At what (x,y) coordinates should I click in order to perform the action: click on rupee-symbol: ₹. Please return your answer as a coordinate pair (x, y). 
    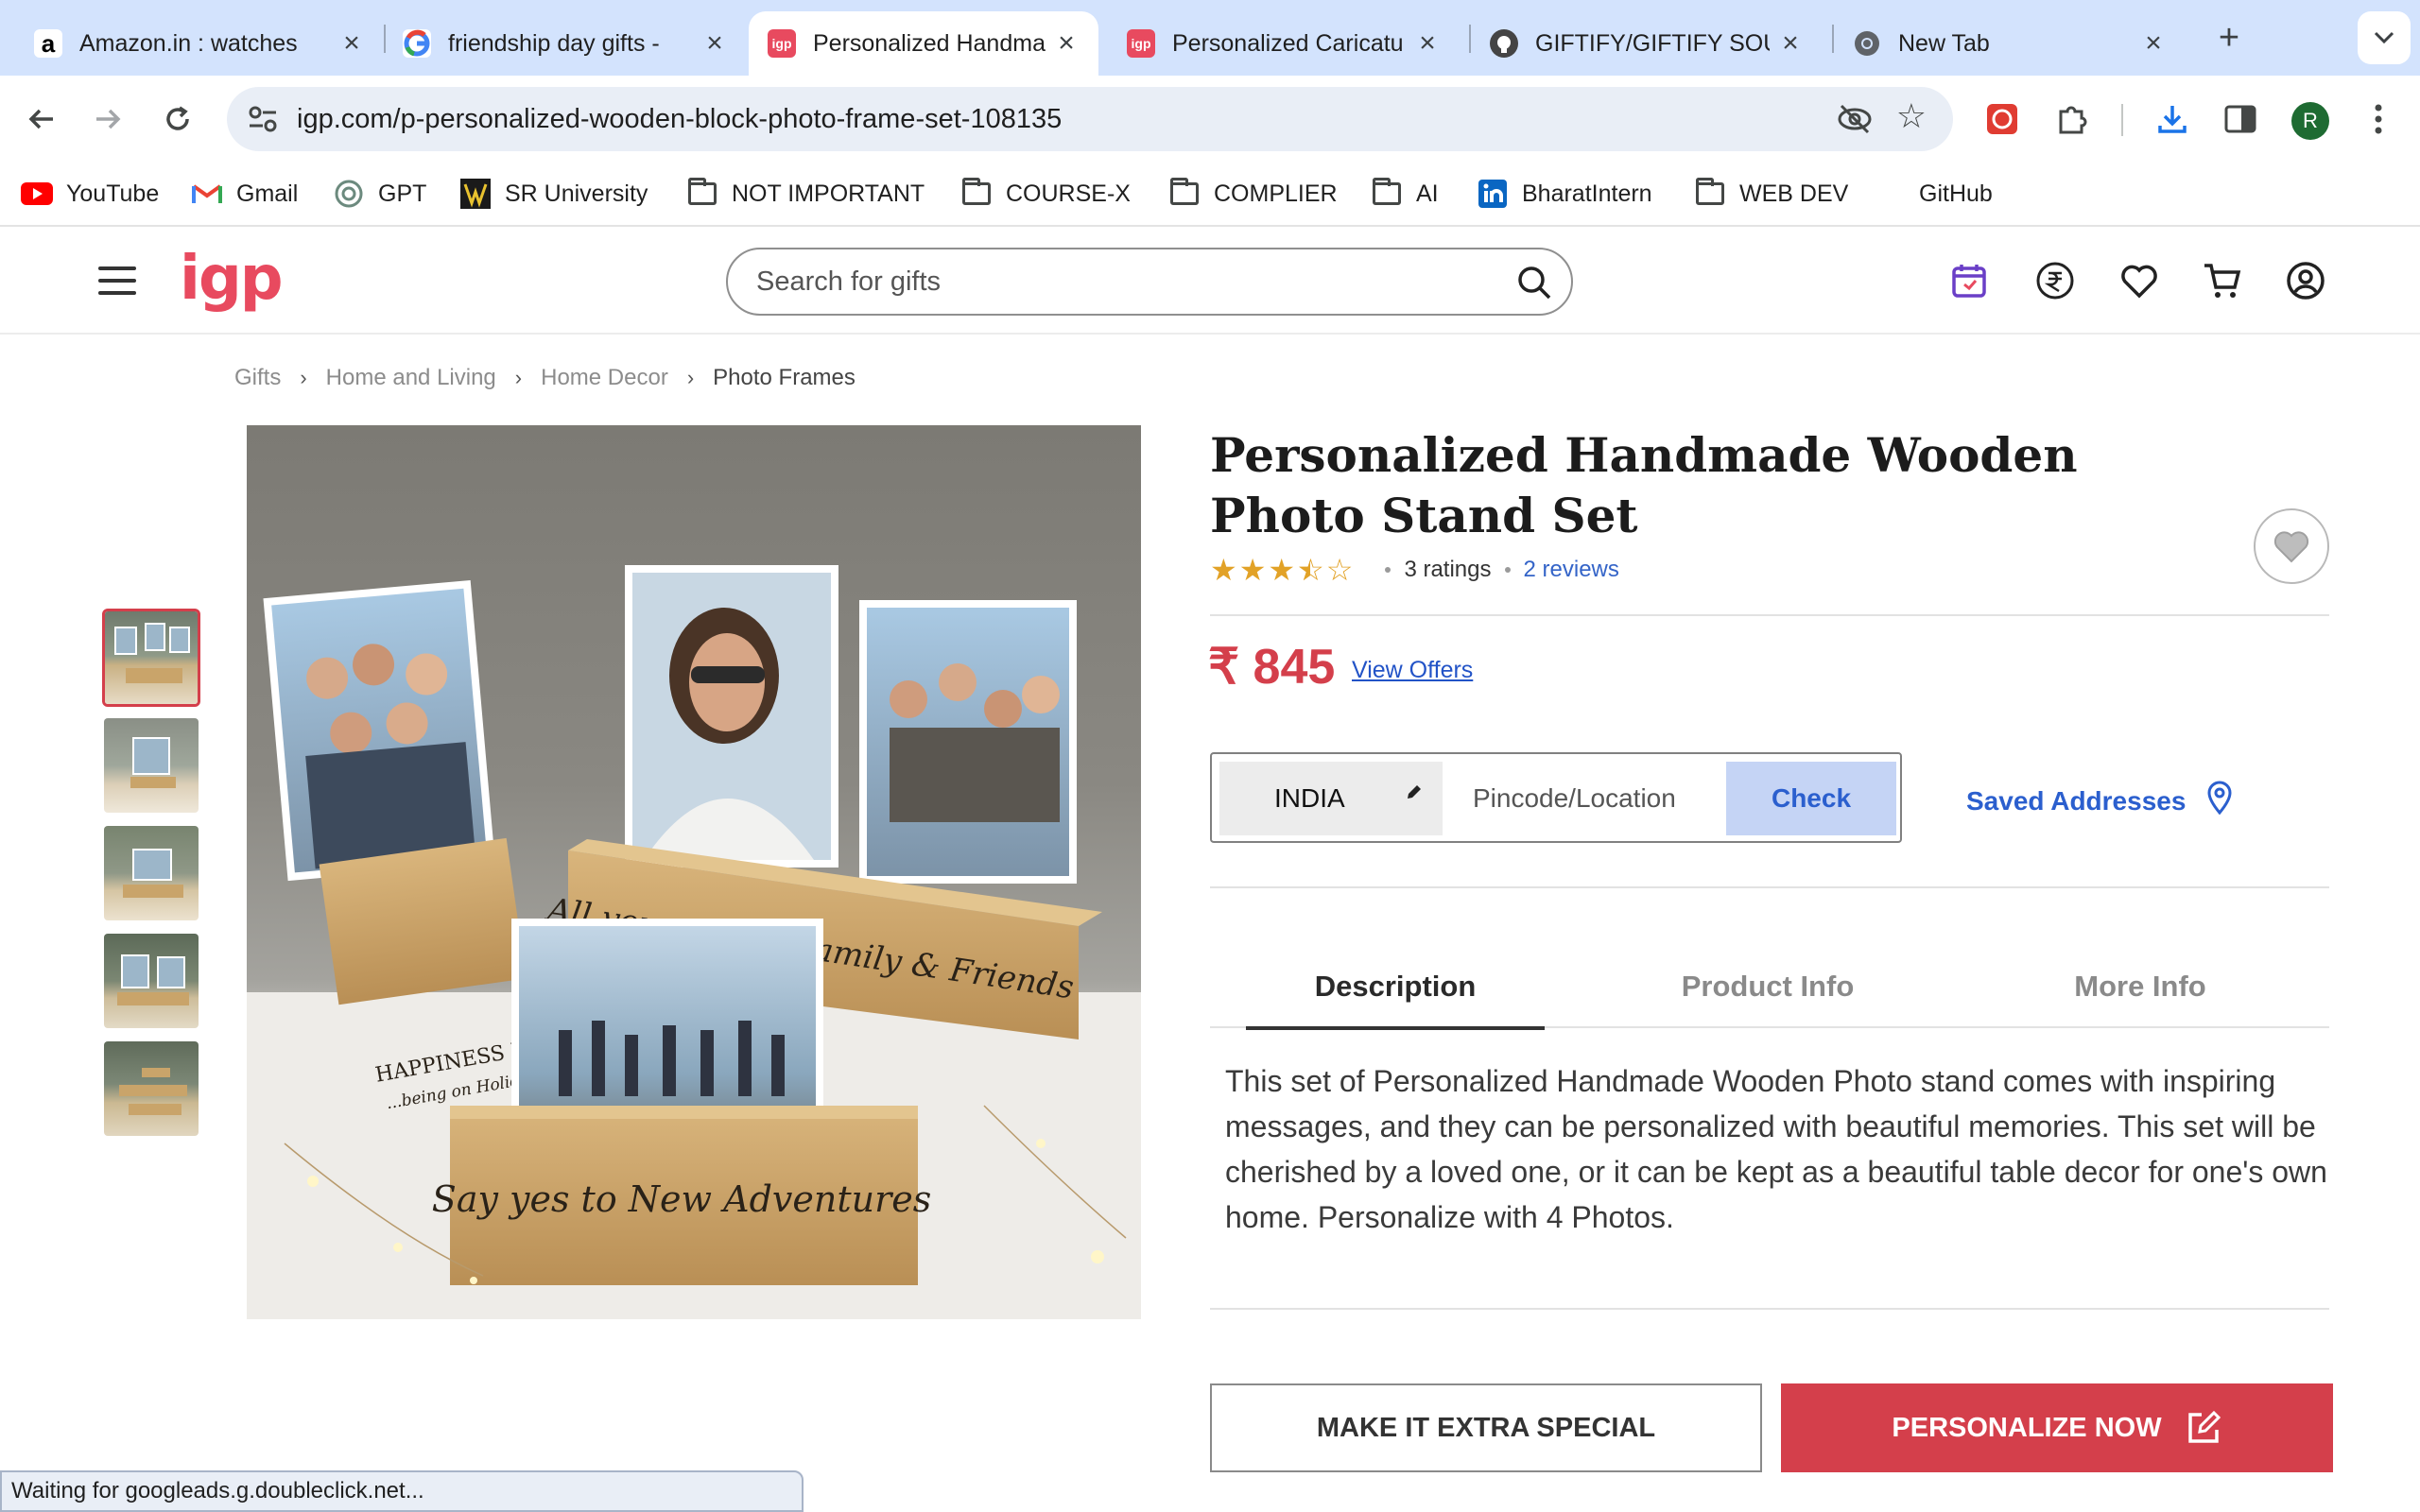
    Looking at the image, I should click on (1224, 667).